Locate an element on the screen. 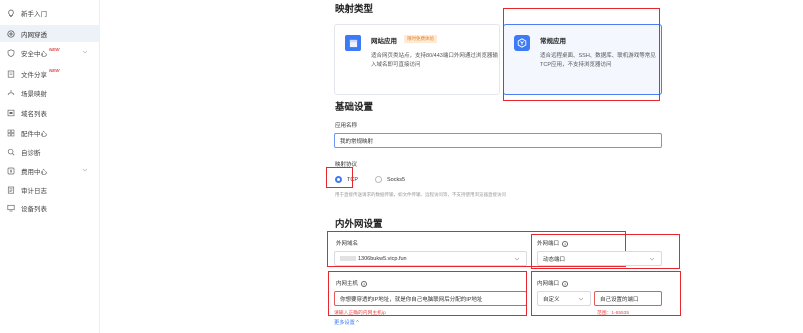 This screenshot has width=803, height=333. radio-socks5-dot is located at coordinates (378, 179).